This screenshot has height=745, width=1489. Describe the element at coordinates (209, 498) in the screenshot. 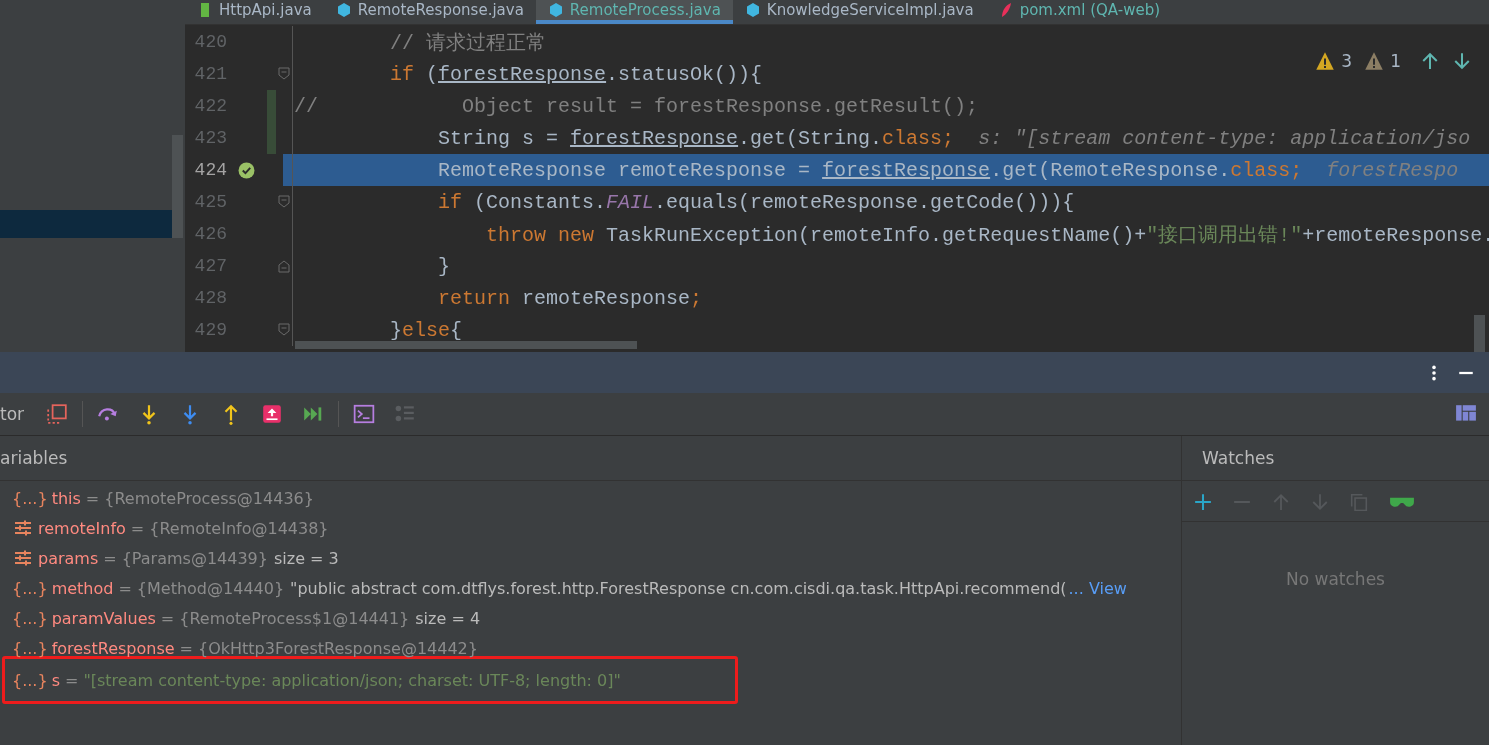

I see `variable-value: {RemoteProcess@14436}` at that location.